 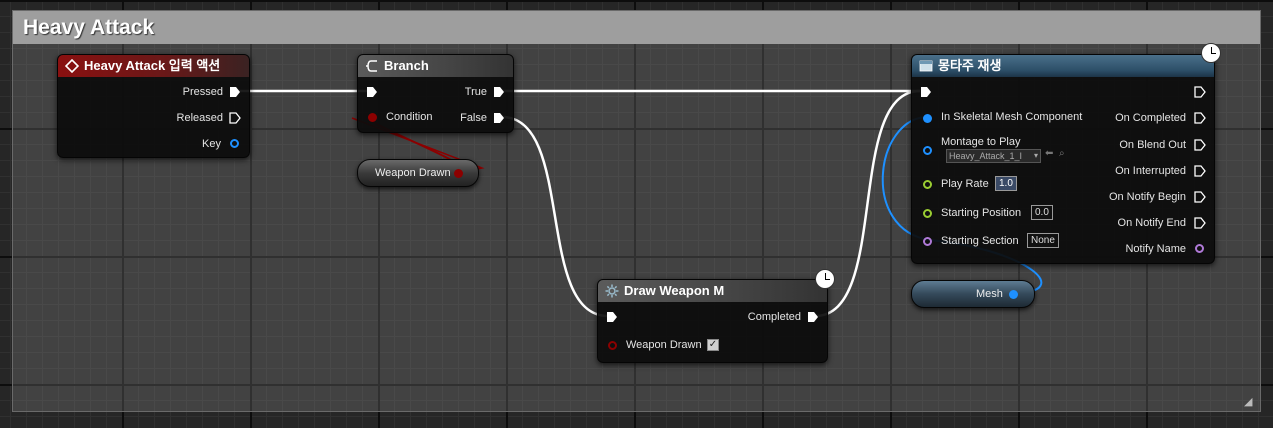 I want to click on weapon-drawn-variable: Weapon Drawn, so click(x=418, y=173).